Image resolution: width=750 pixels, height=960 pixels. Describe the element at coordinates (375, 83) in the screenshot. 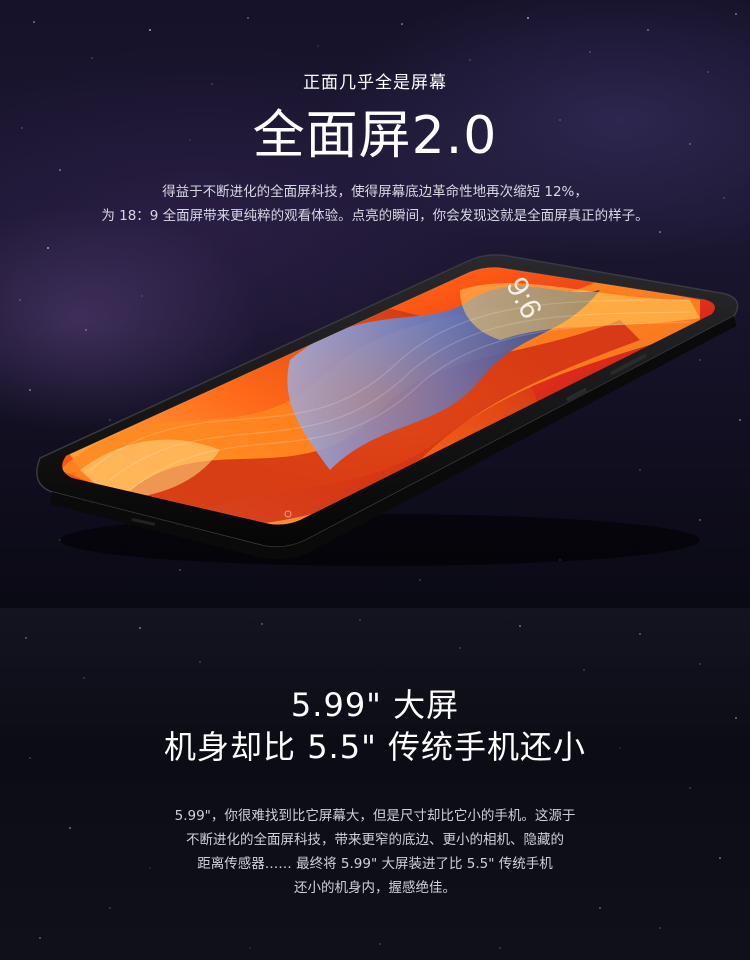

I see `hero-kicker: 正面几乎全是屏幕` at that location.